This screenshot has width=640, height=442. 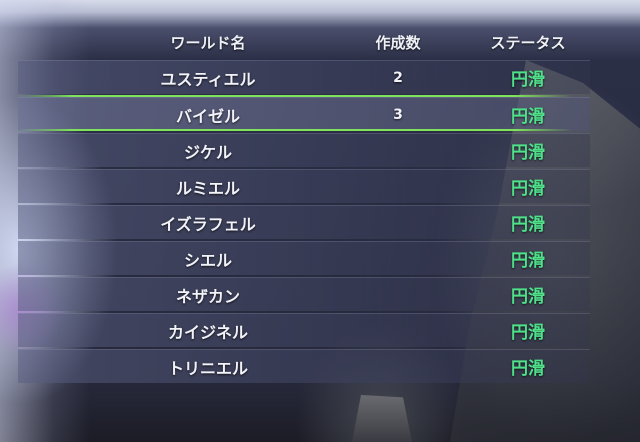 I want to click on world-row-zikel: ジケル 円滑, so click(x=304, y=150).